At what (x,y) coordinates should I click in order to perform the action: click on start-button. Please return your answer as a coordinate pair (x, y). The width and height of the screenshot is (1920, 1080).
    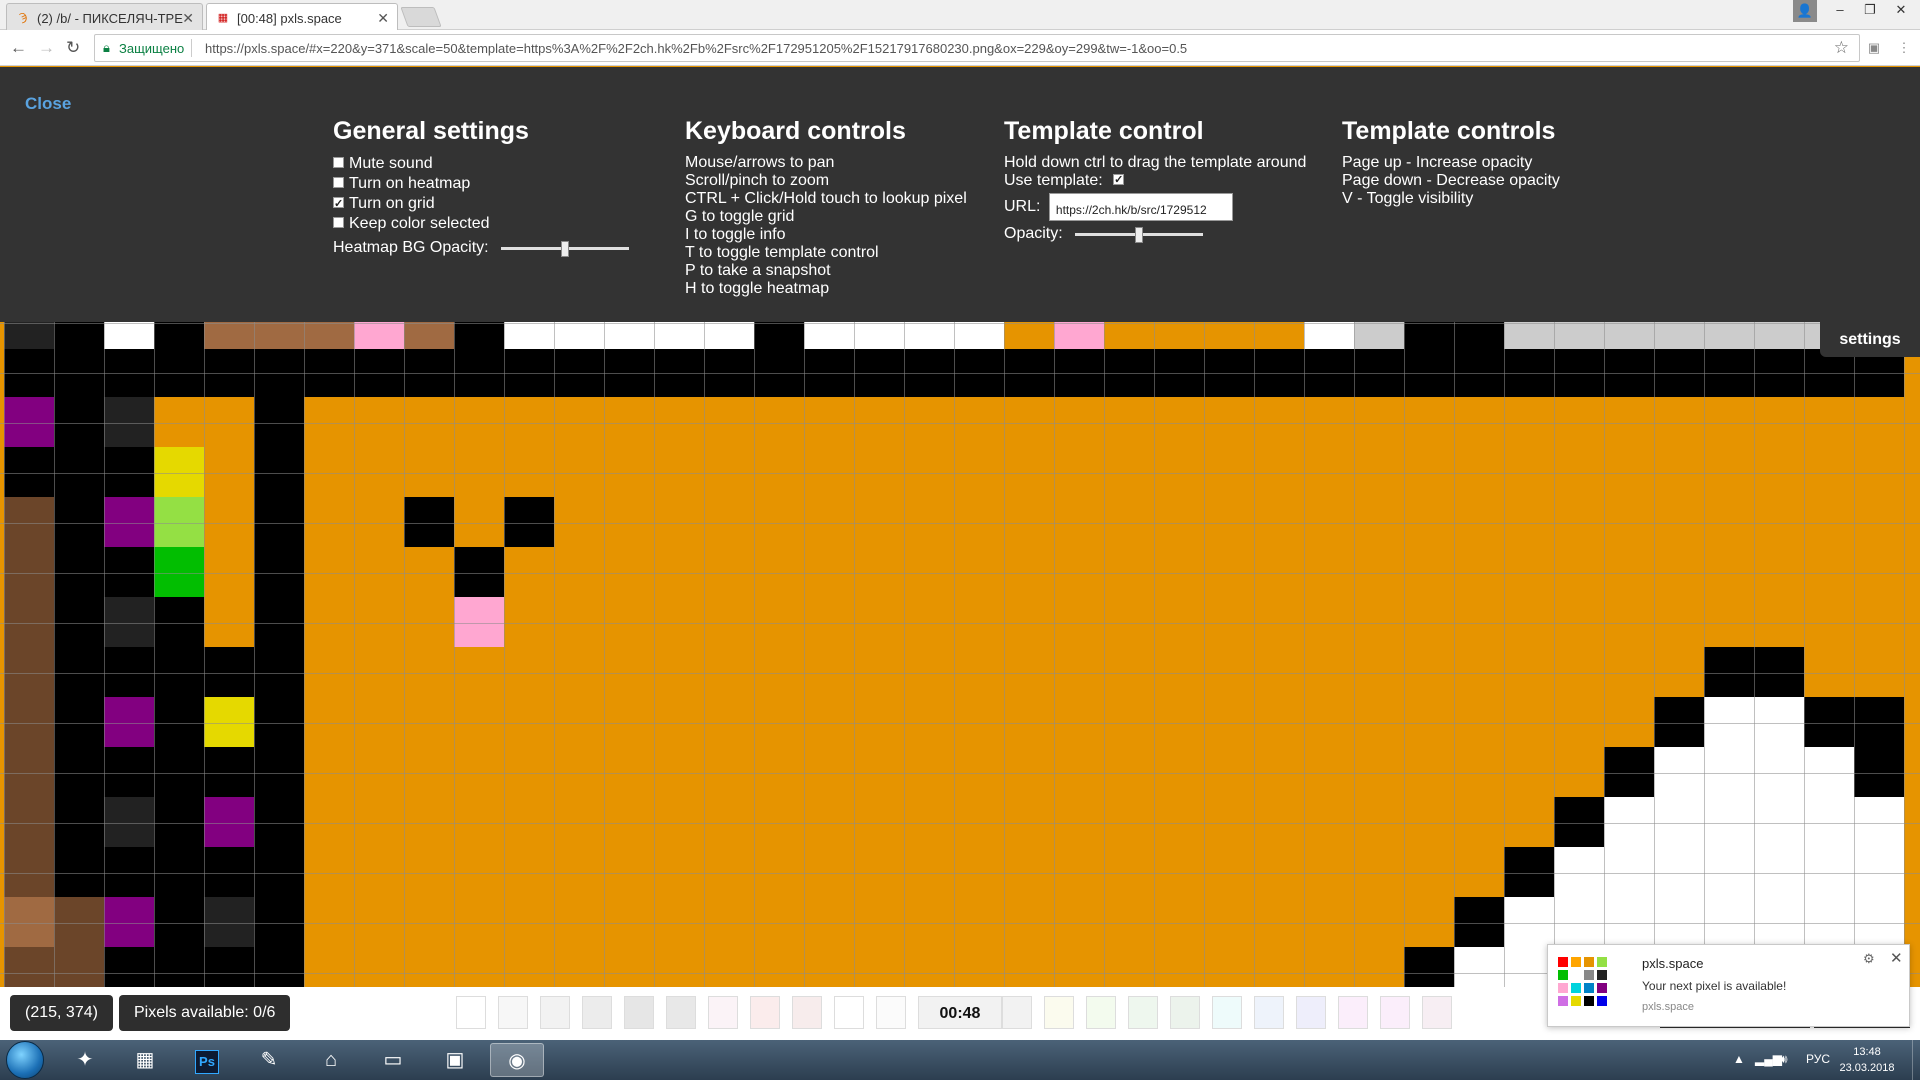
    Looking at the image, I should click on (25, 1060).